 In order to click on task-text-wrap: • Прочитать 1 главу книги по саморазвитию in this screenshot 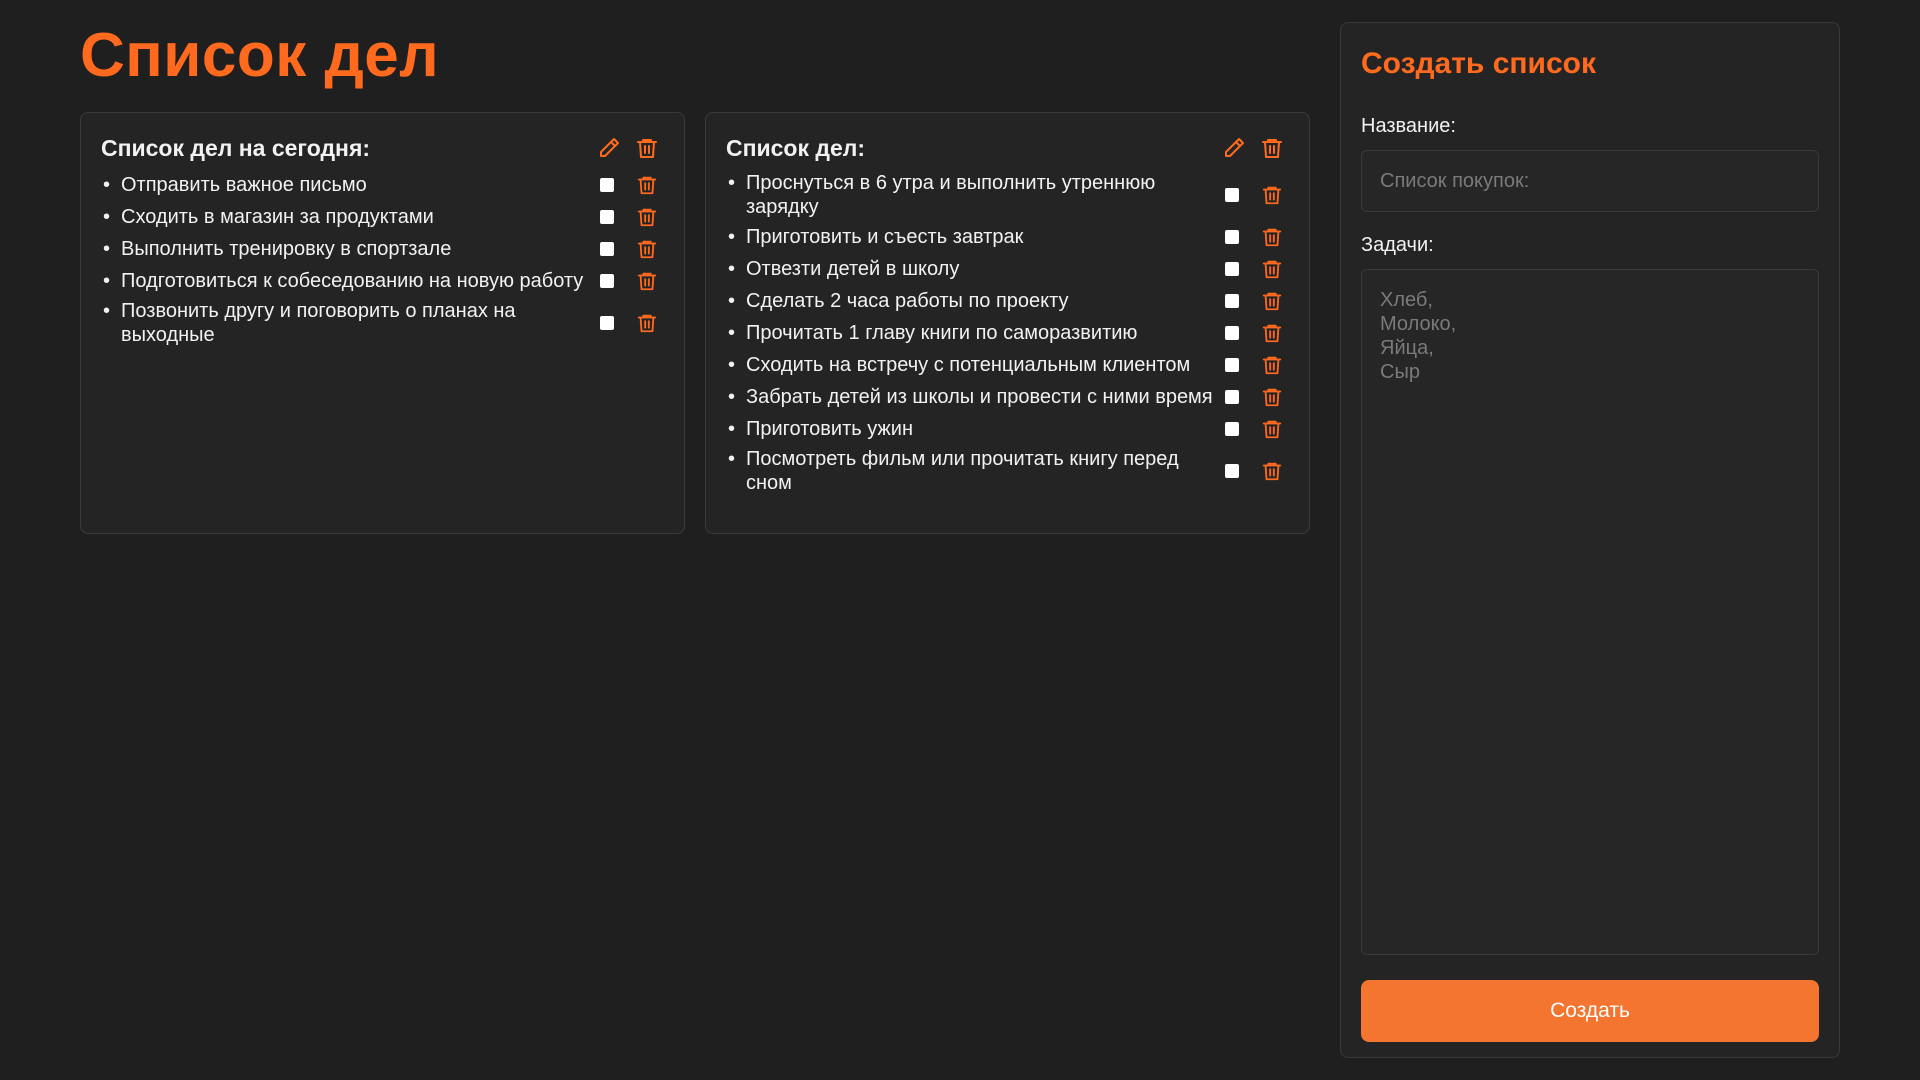, I will do `click(975, 333)`.